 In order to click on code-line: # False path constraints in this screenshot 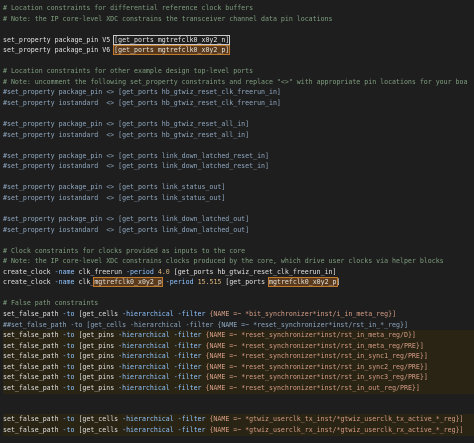, I will do `click(238, 303)`.